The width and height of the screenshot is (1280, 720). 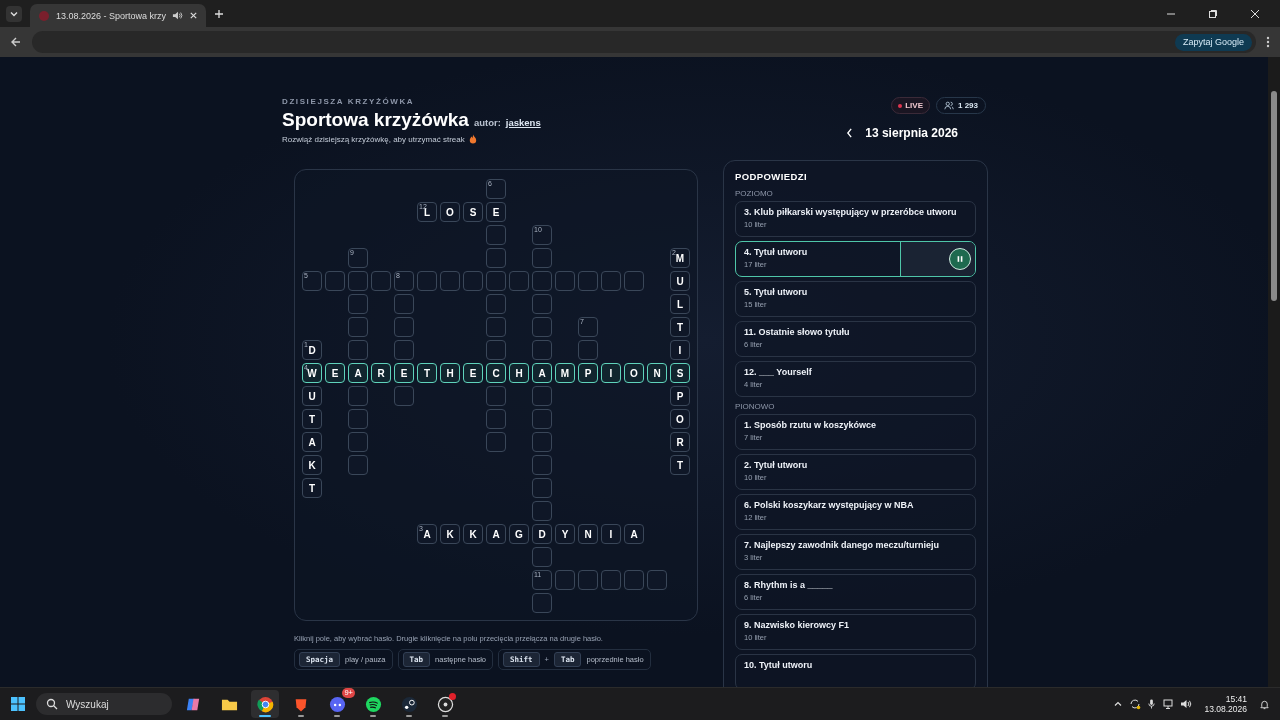 What do you see at coordinates (680, 304) in the screenshot?
I see `crossword-cell: L` at bounding box center [680, 304].